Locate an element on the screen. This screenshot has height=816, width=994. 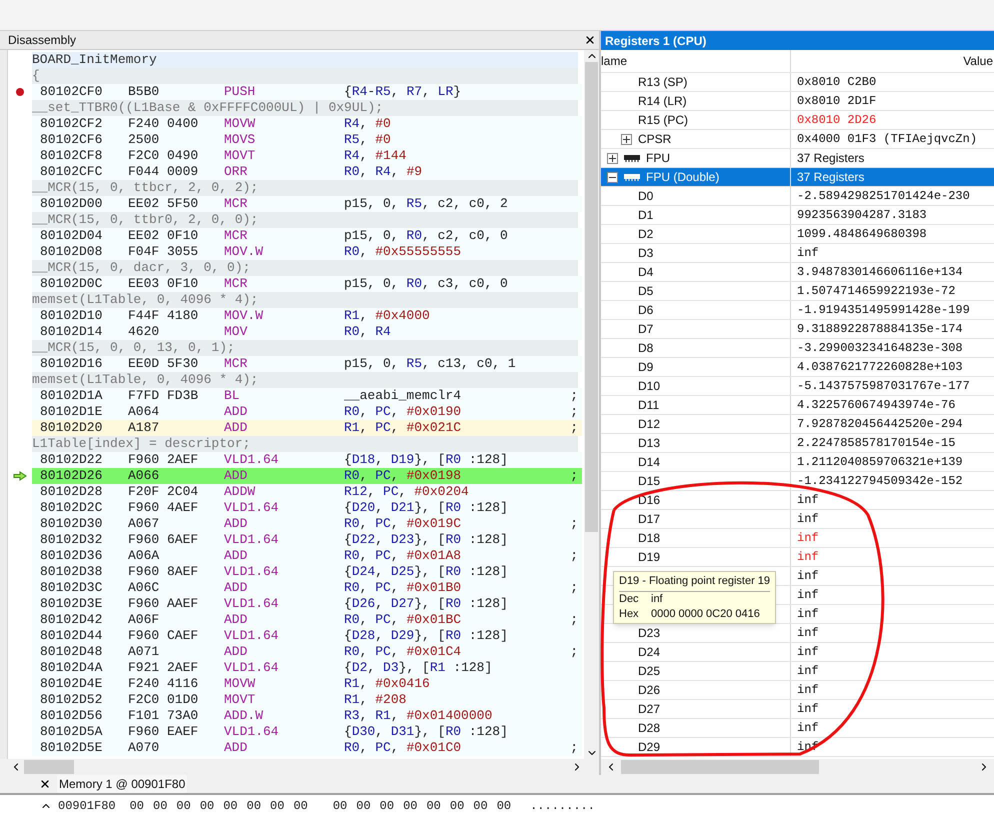
address-text: 80102D00 is located at coordinates (72, 204).